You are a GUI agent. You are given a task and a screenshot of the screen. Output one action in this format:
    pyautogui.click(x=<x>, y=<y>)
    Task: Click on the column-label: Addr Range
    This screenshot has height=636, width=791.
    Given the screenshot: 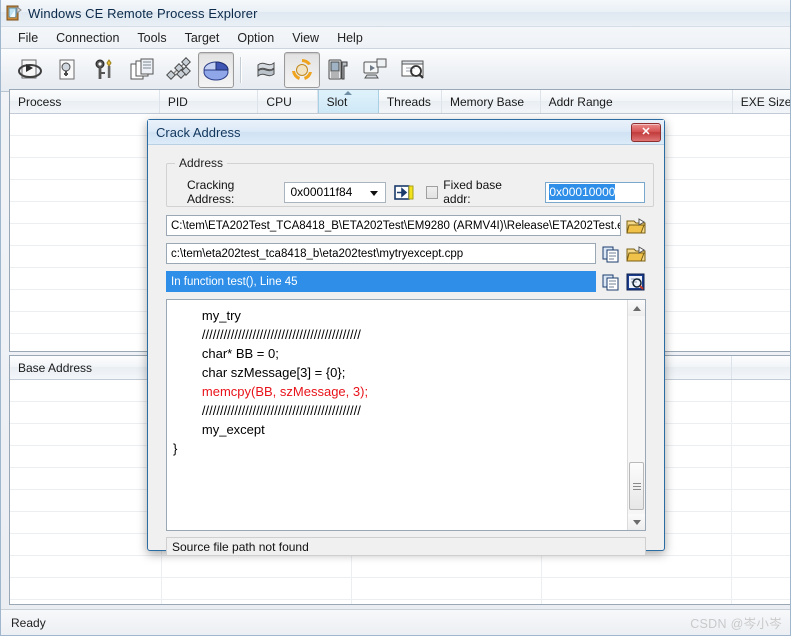 What is the action you would take?
    pyautogui.click(x=580, y=101)
    